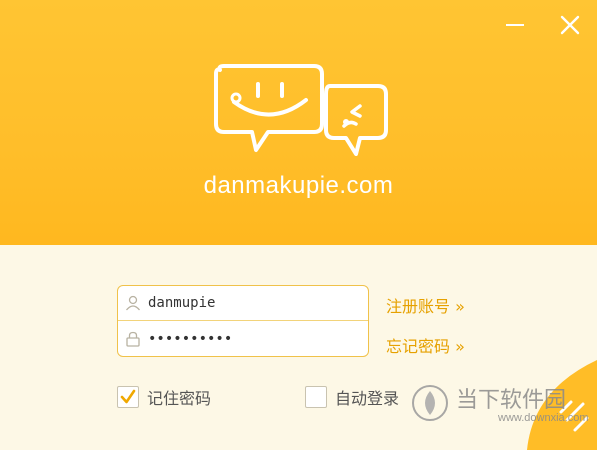 The image size is (597, 450). Describe the element at coordinates (179, 398) in the screenshot. I see `remember-password-label: 记住密码` at that location.